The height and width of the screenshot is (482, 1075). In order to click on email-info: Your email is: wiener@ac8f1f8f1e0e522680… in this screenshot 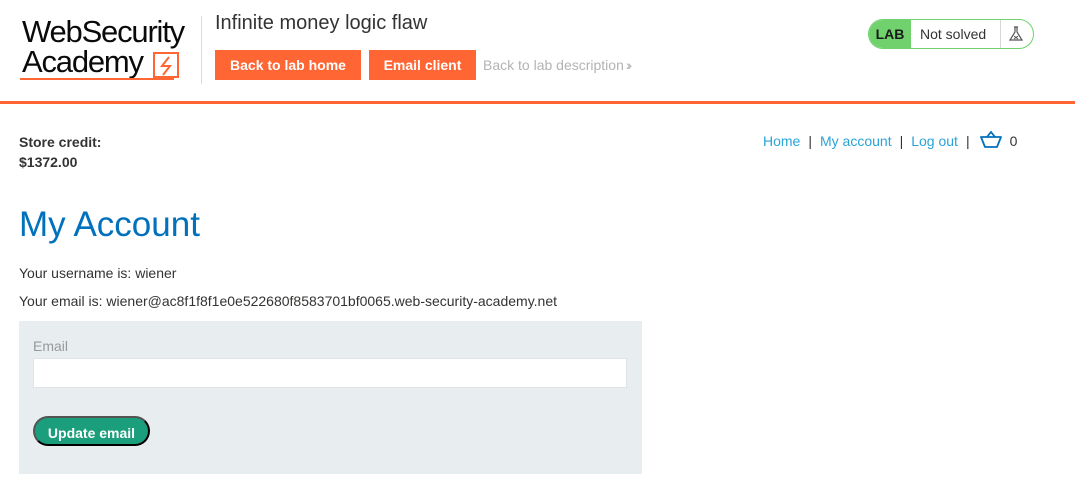, I will do `click(288, 301)`.